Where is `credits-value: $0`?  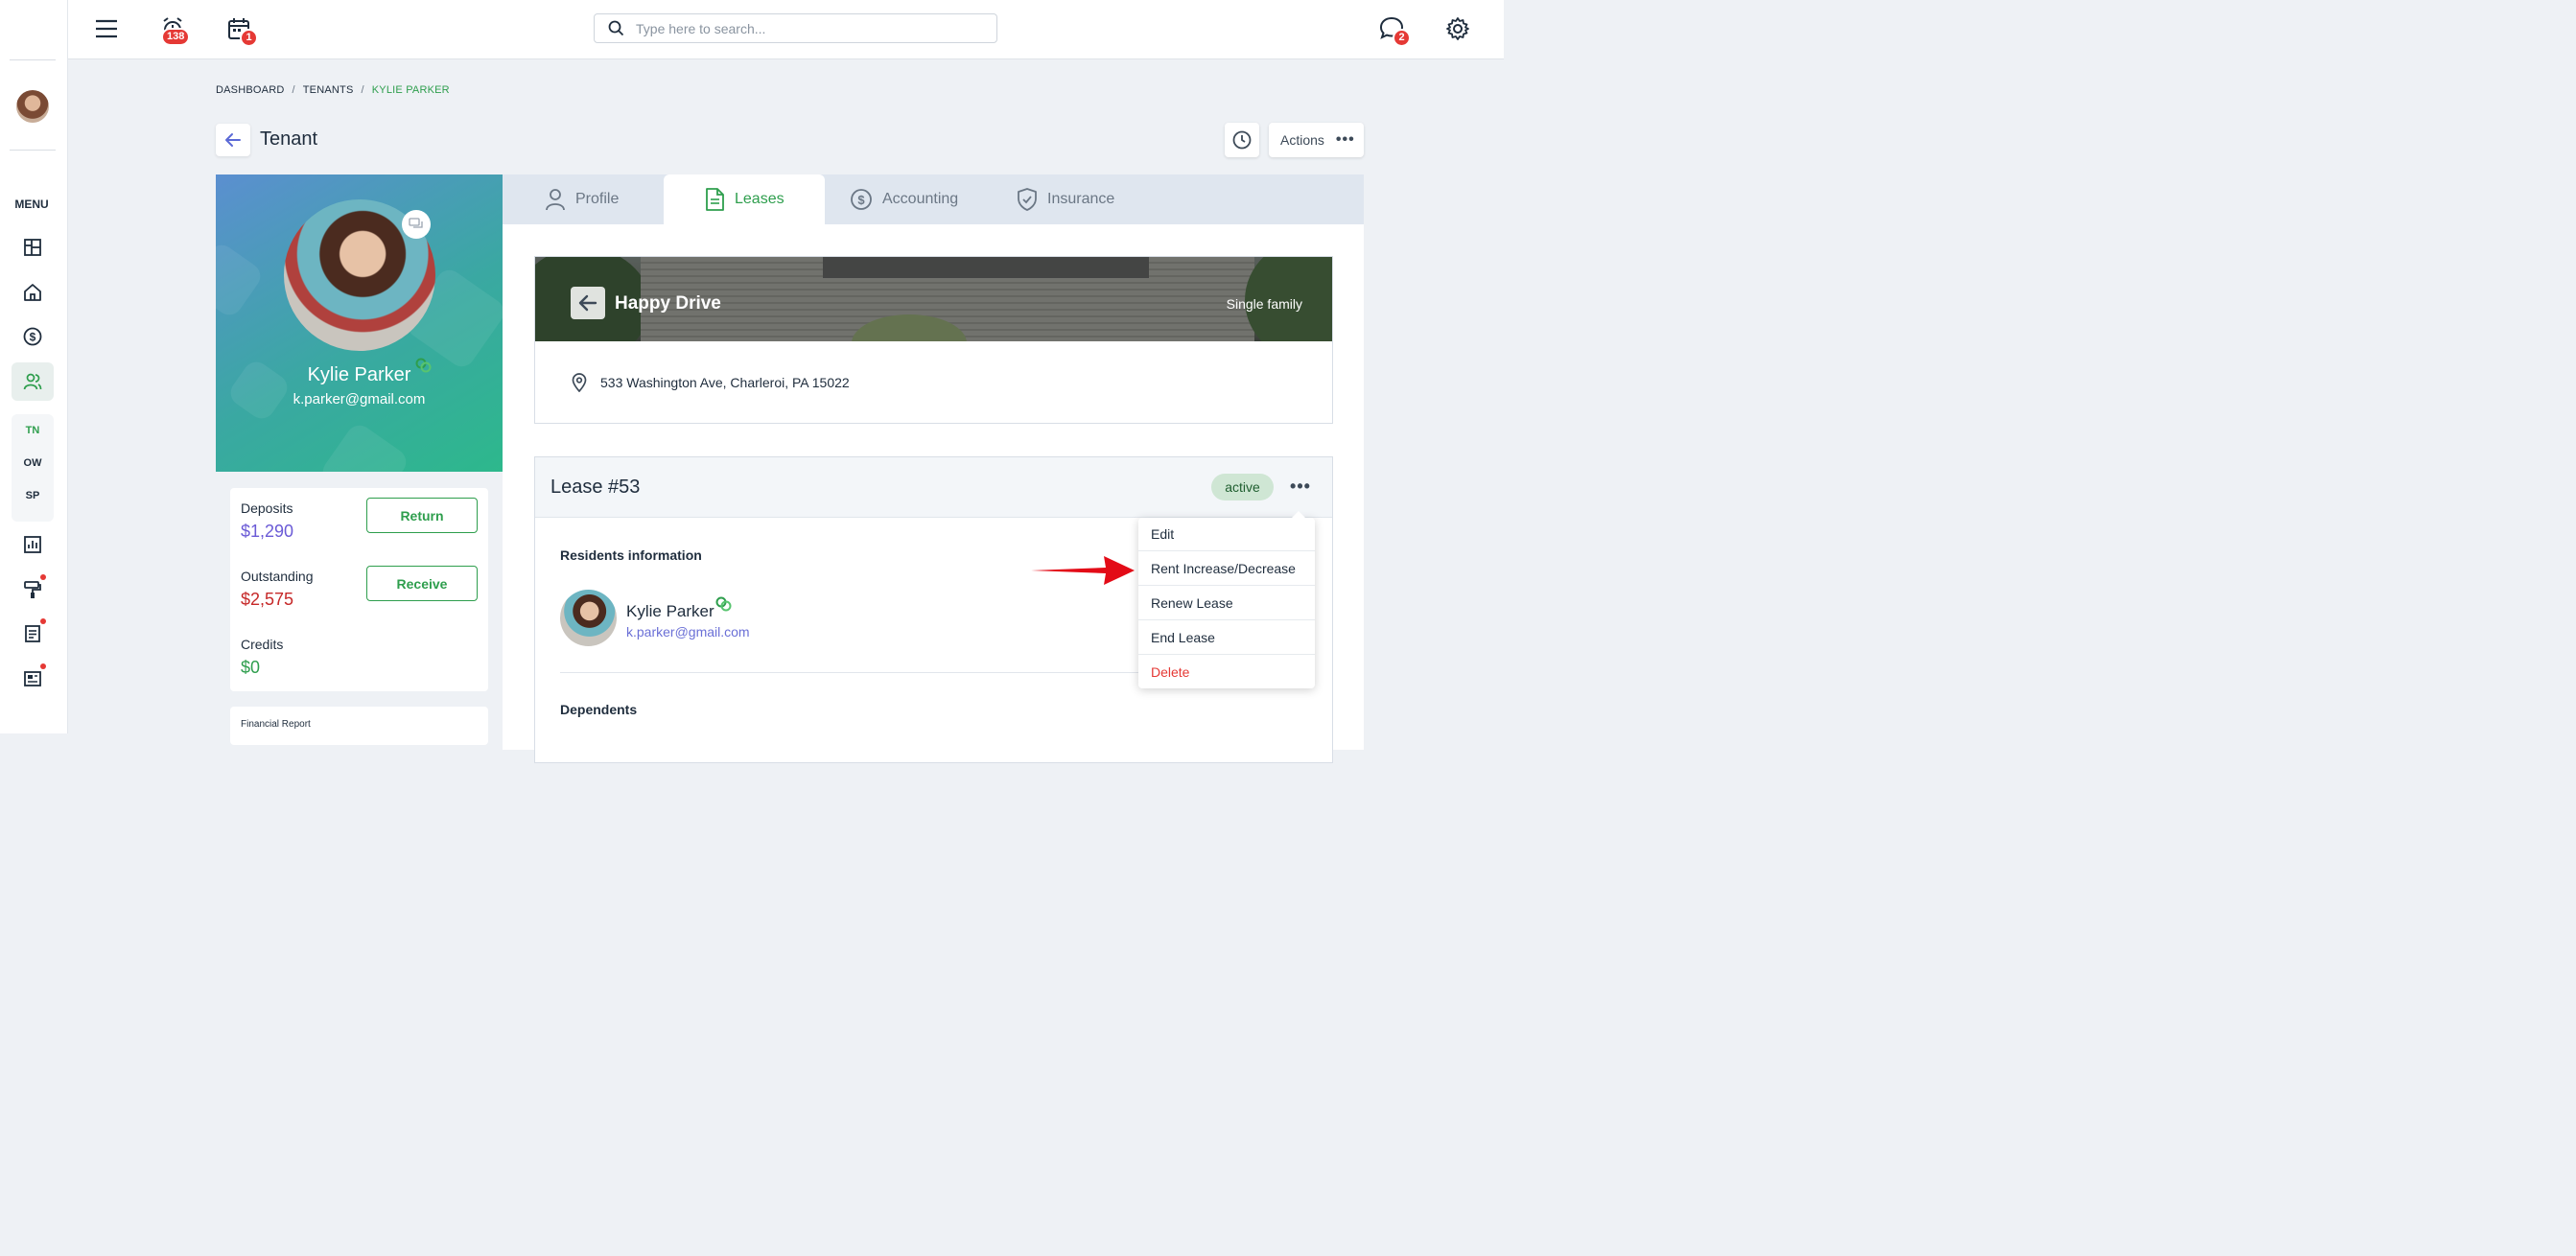 credits-value: $0 is located at coordinates (251, 667).